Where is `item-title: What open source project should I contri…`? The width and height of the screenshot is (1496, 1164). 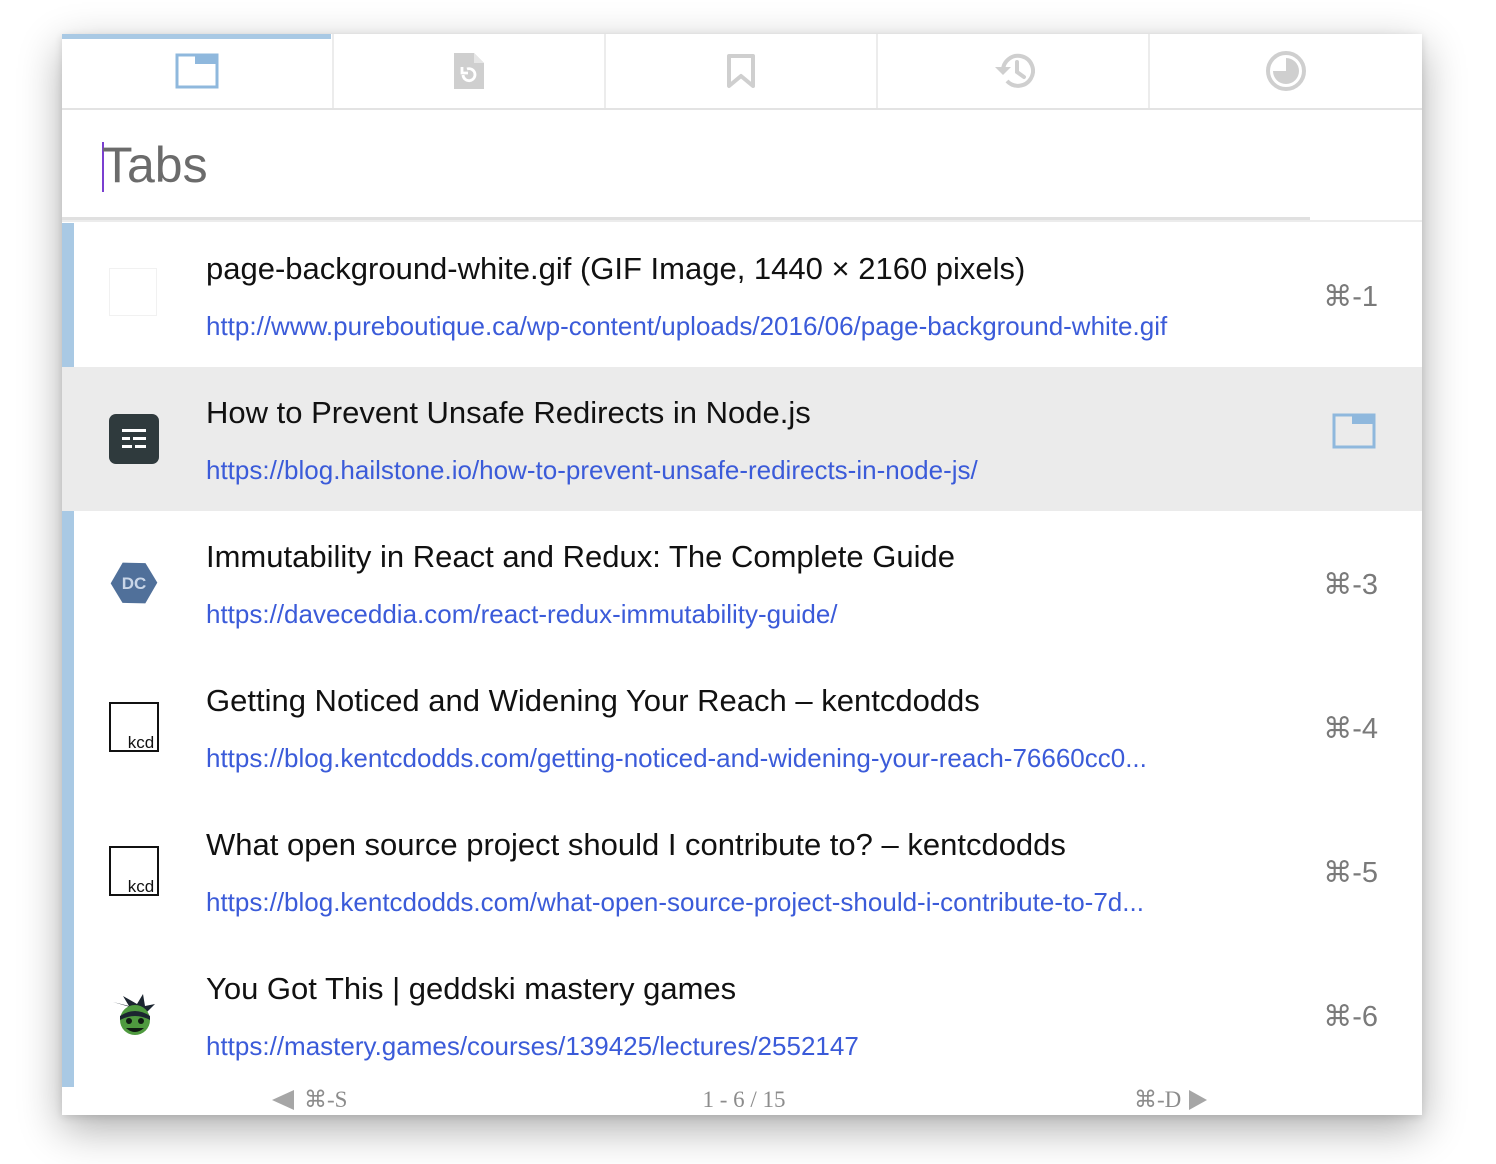
item-title: What open source project should I contri… is located at coordinates (636, 844).